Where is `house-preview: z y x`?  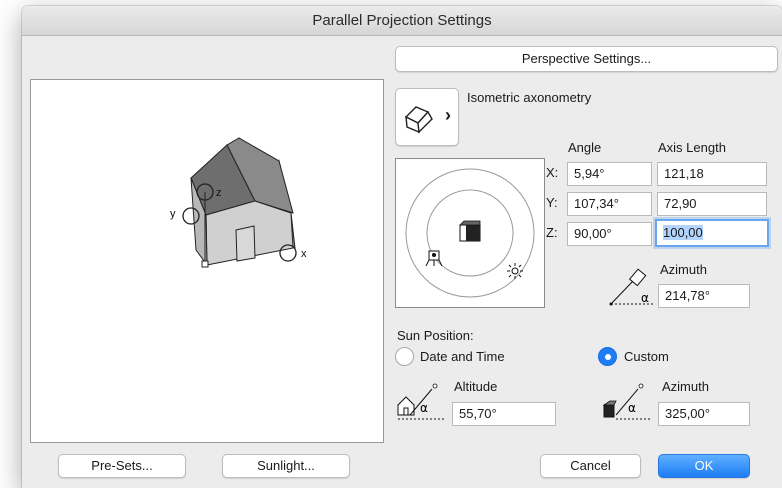 house-preview: z y x is located at coordinates (238, 202).